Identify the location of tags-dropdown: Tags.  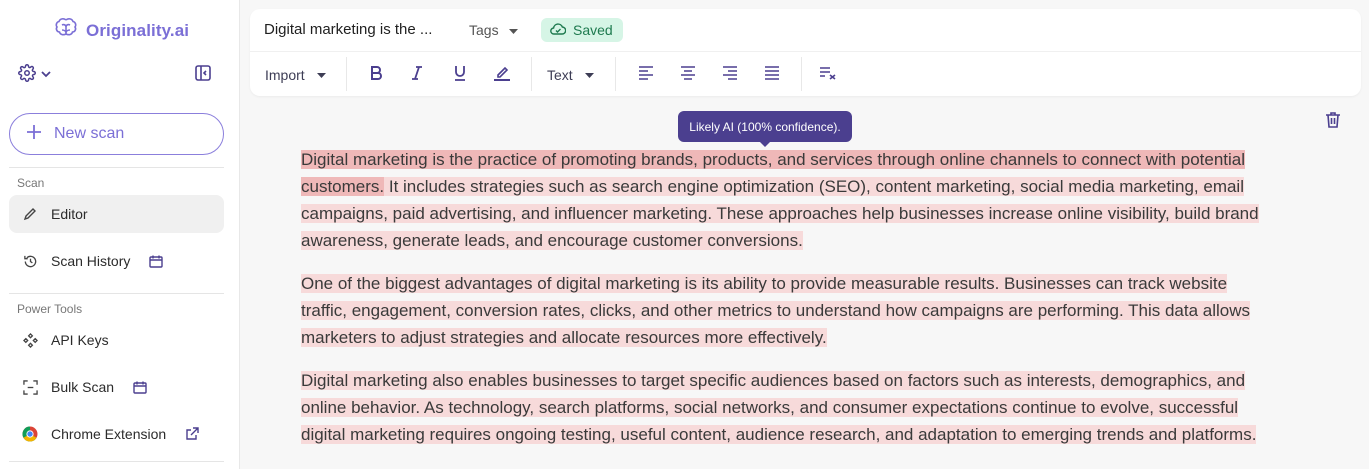
(493, 30).